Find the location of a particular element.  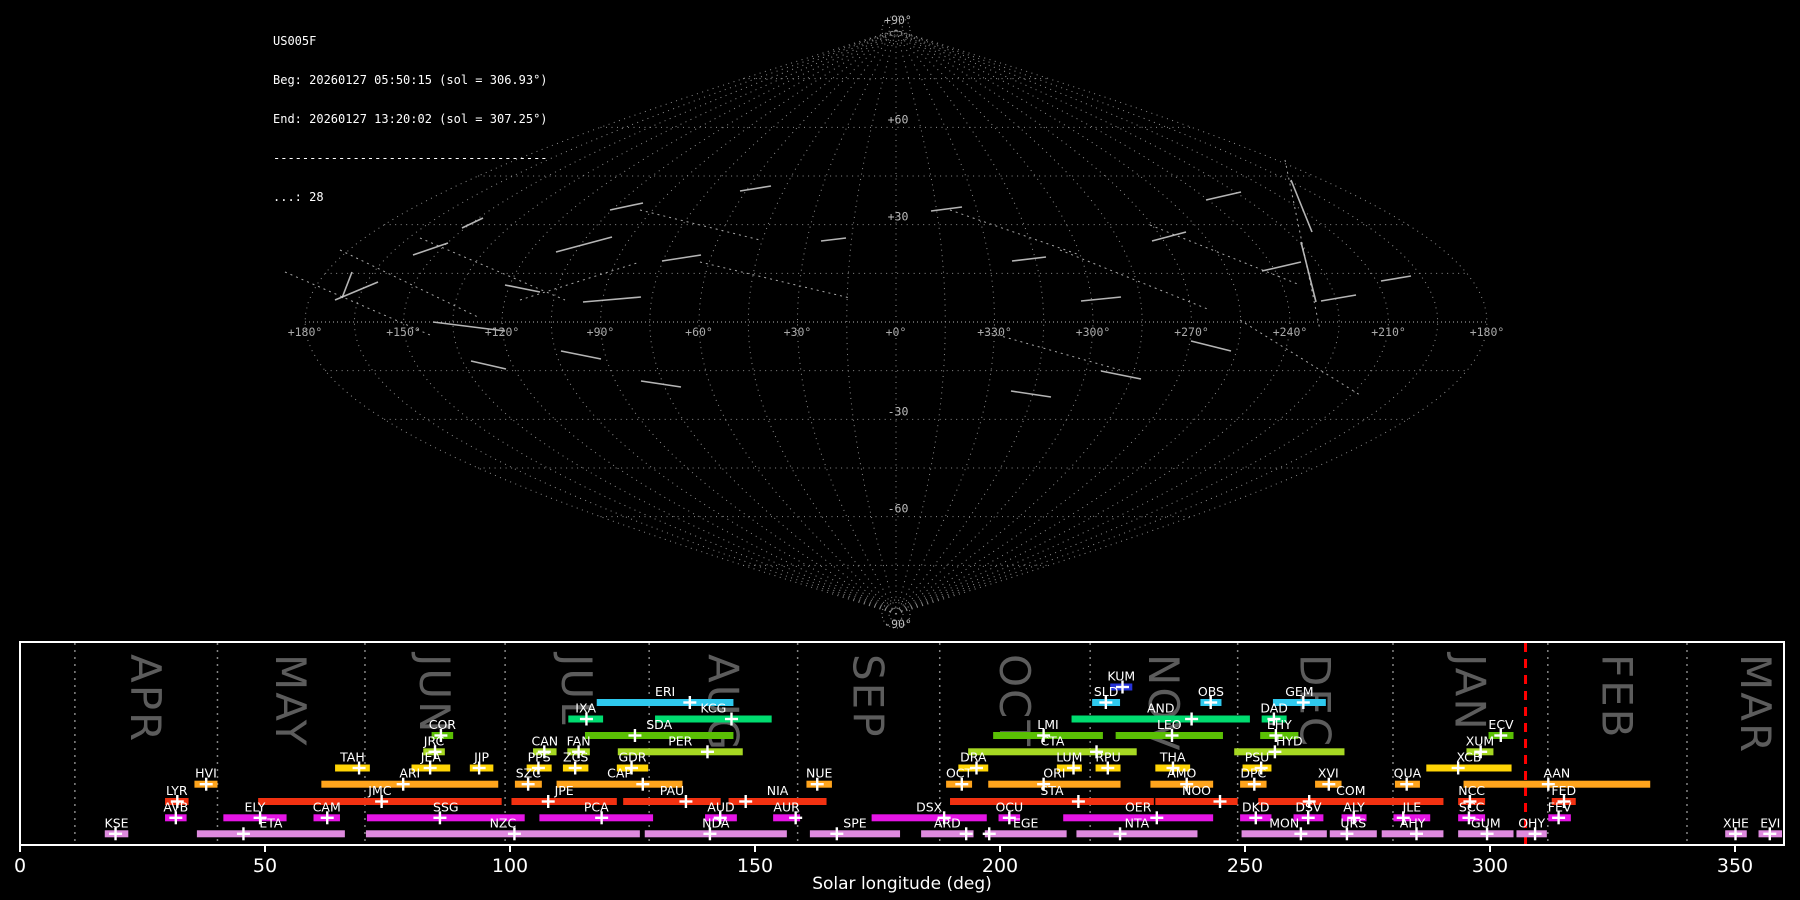

shower-label-CTA: CTA is located at coordinates (1052, 740).